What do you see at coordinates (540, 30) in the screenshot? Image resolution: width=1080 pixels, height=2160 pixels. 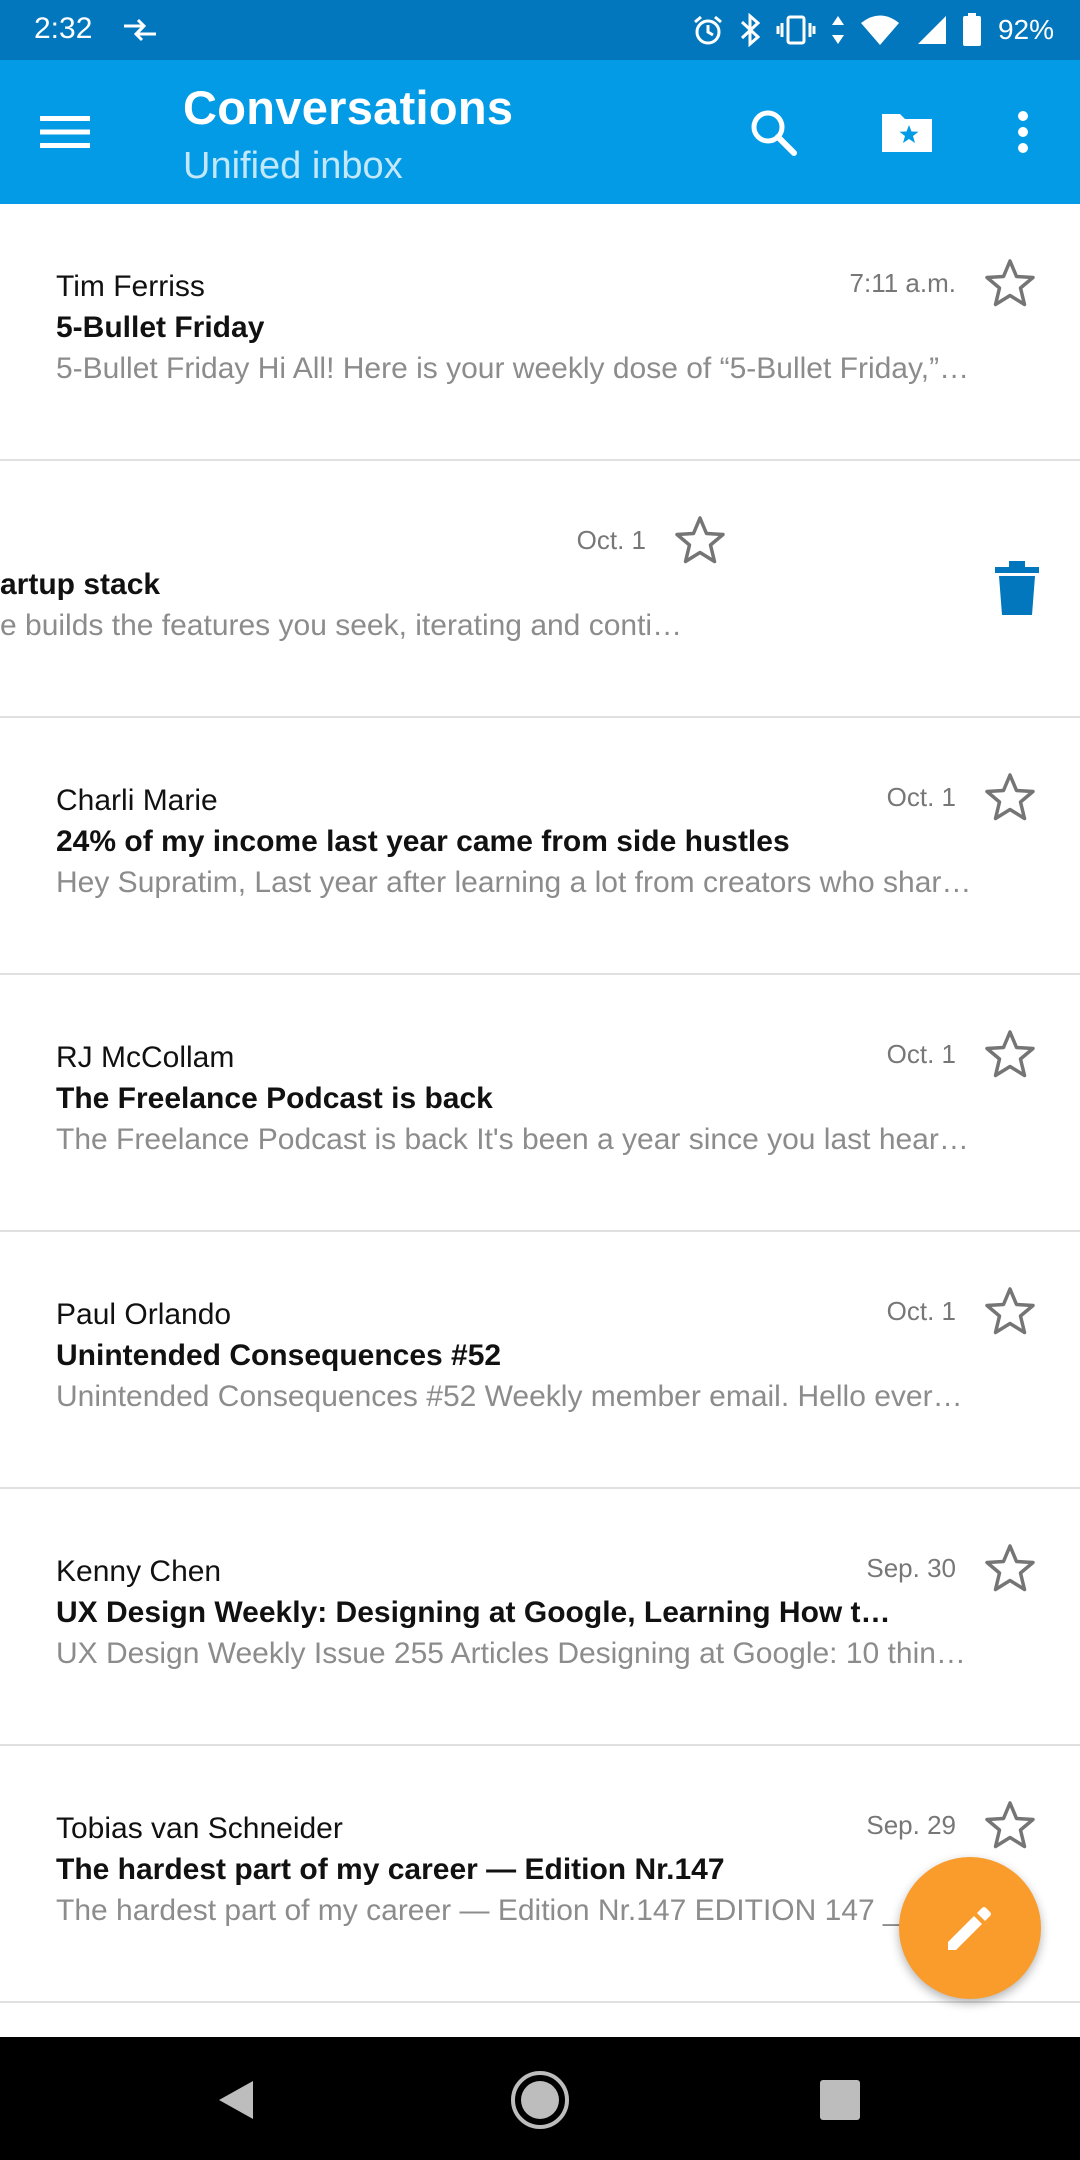 I see `status-bar: 2:32 92%` at bounding box center [540, 30].